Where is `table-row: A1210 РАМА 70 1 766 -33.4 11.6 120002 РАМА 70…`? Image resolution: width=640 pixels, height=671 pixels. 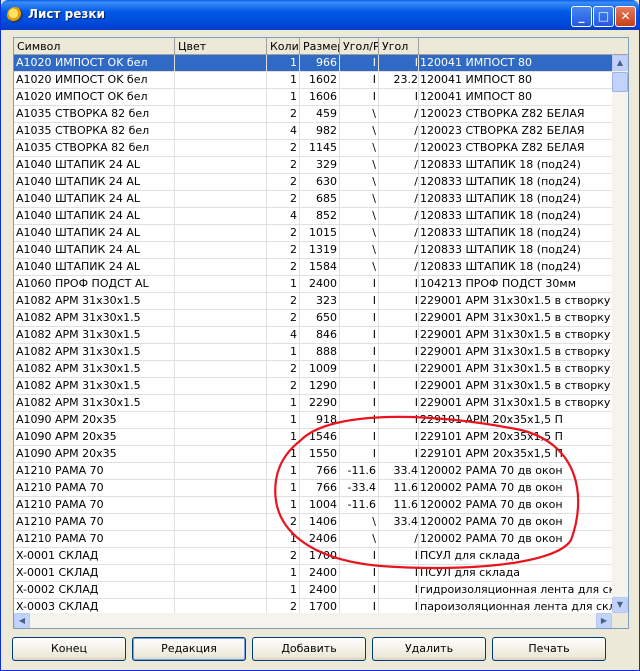
table-row: A1210 РАМА 70 1 766 -33.4 11.6 120002 РАМА 70… is located at coordinates (313, 488).